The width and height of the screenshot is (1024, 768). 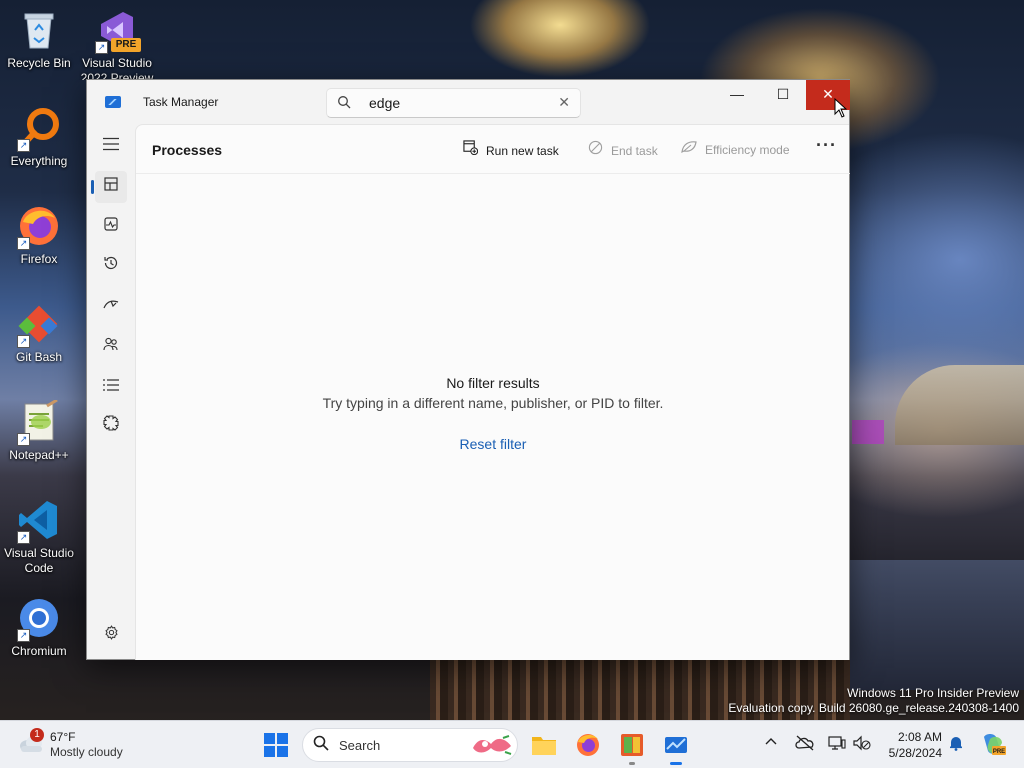 I want to click on show-hidden-icons-chevron-icon, so click(x=771, y=743).